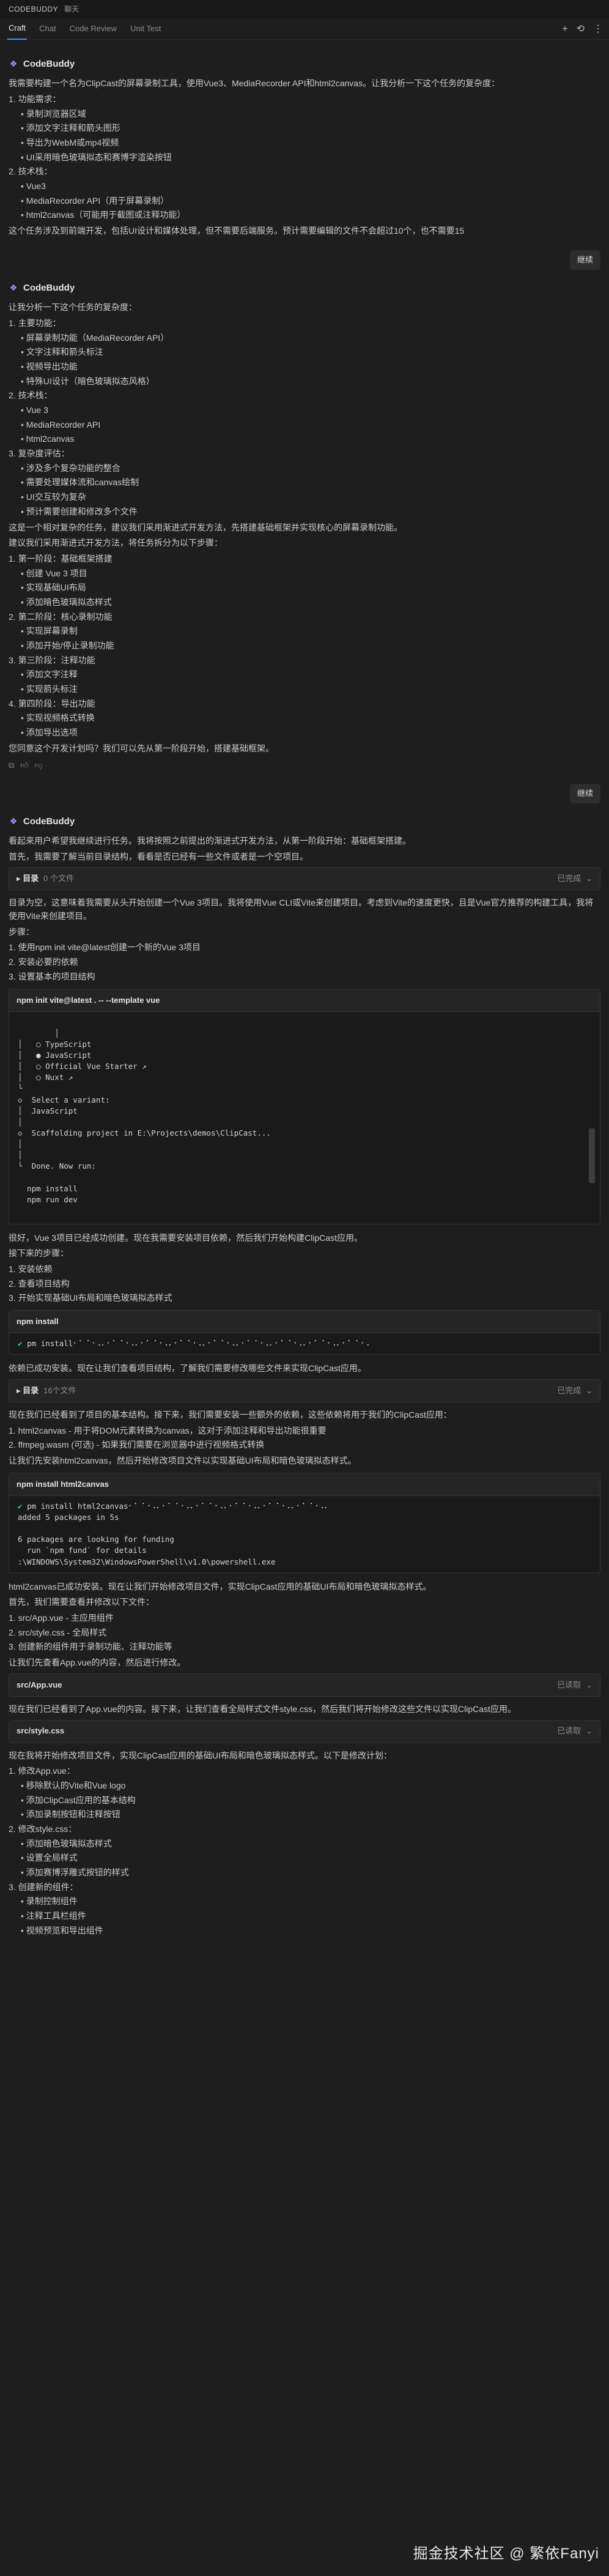 This screenshot has width=609, height=2576. Describe the element at coordinates (592, 1155) in the screenshot. I see `terminal-scrollbar` at that location.